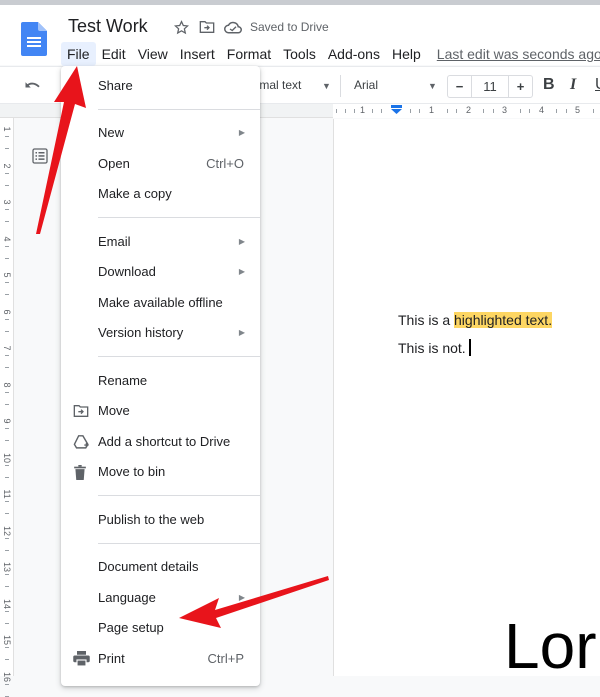 Image resolution: width=600 pixels, height=697 pixels. Describe the element at coordinates (7, 384) in the screenshot. I see `ruler-label: 8` at that location.